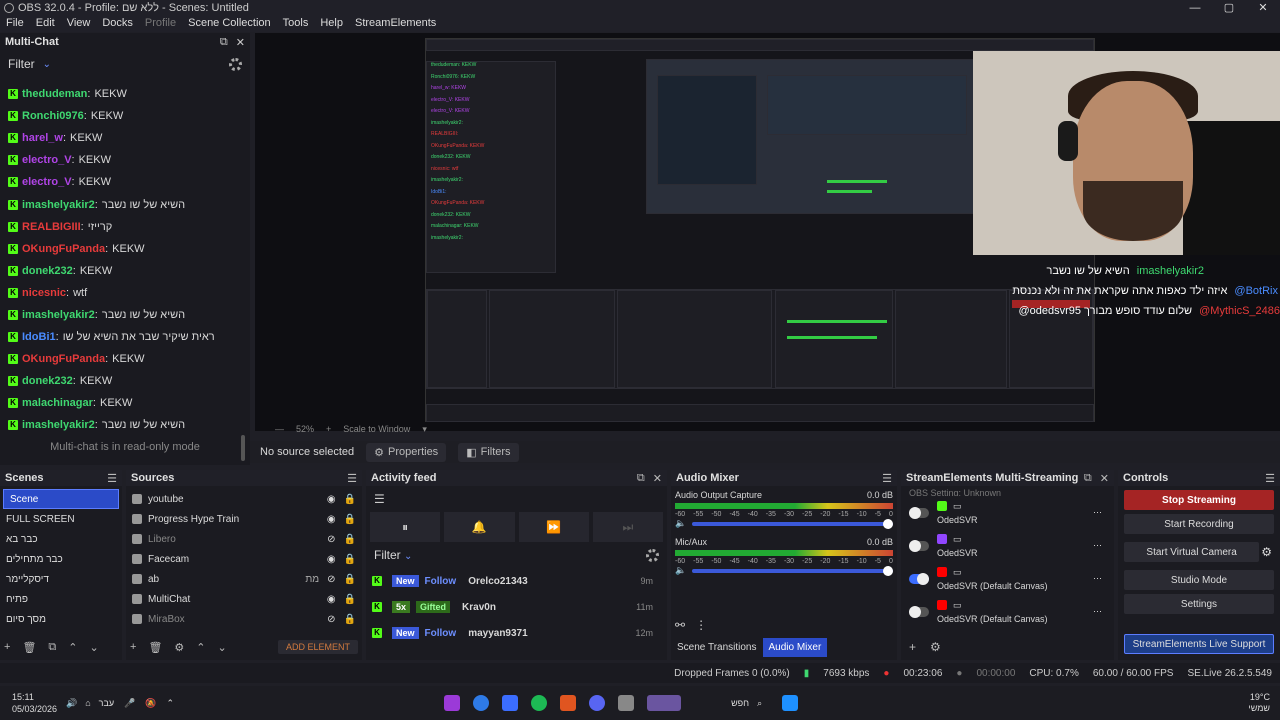  I want to click on apps-grid-icon, so click(510, 703).